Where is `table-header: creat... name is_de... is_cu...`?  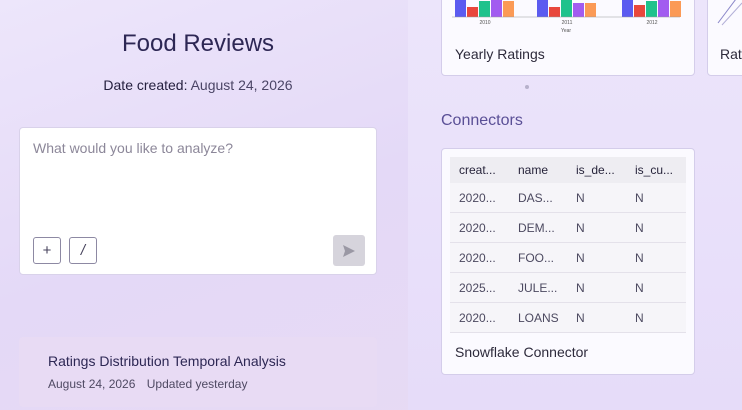
table-header: creat... name is_de... is_cu... is located at coordinates (568, 170).